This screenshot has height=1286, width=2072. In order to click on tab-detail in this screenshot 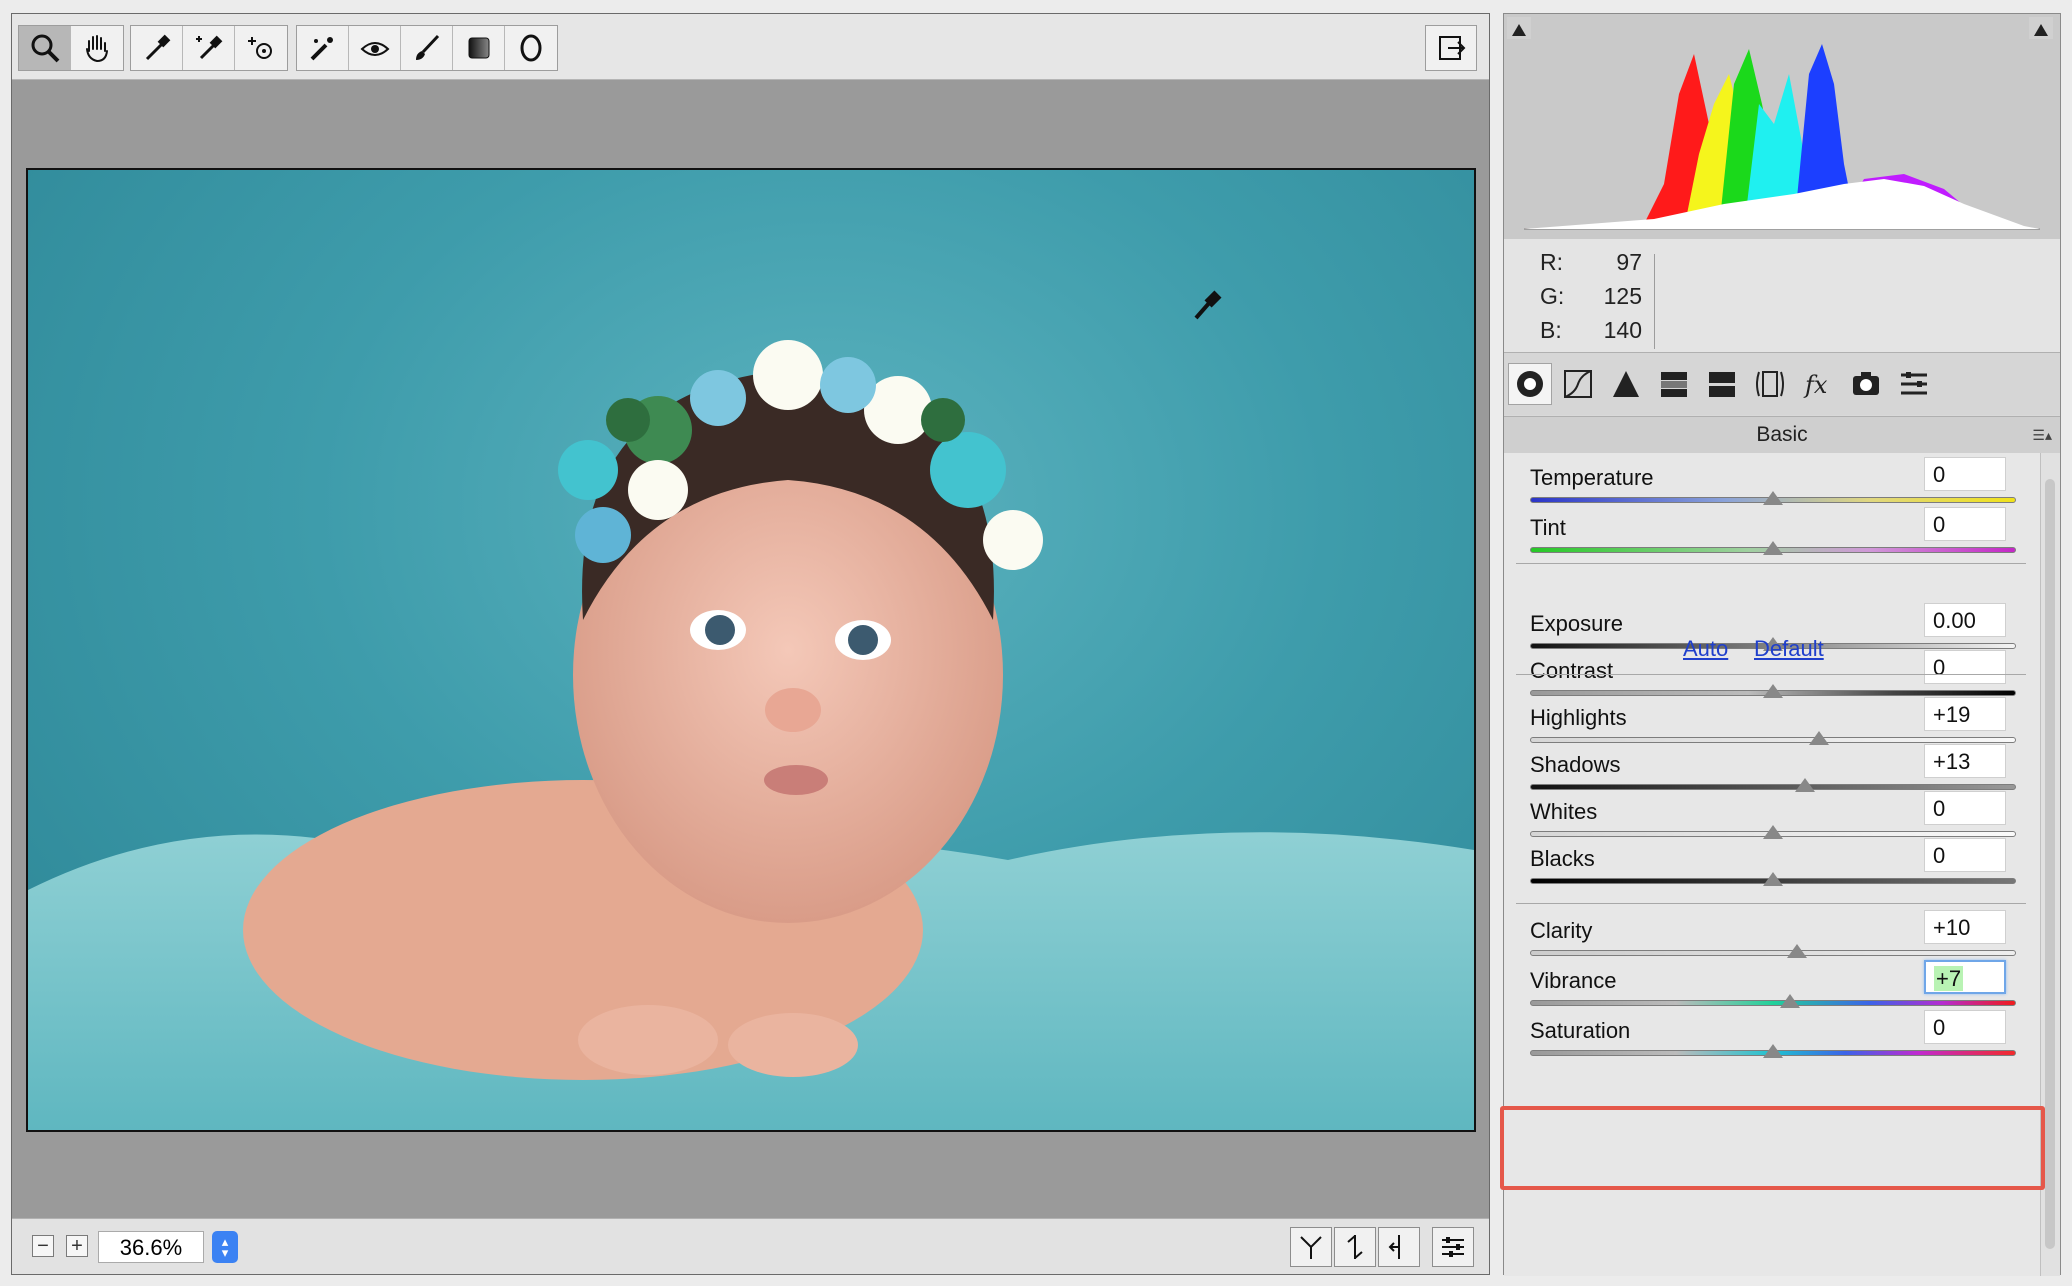, I will do `click(1626, 384)`.